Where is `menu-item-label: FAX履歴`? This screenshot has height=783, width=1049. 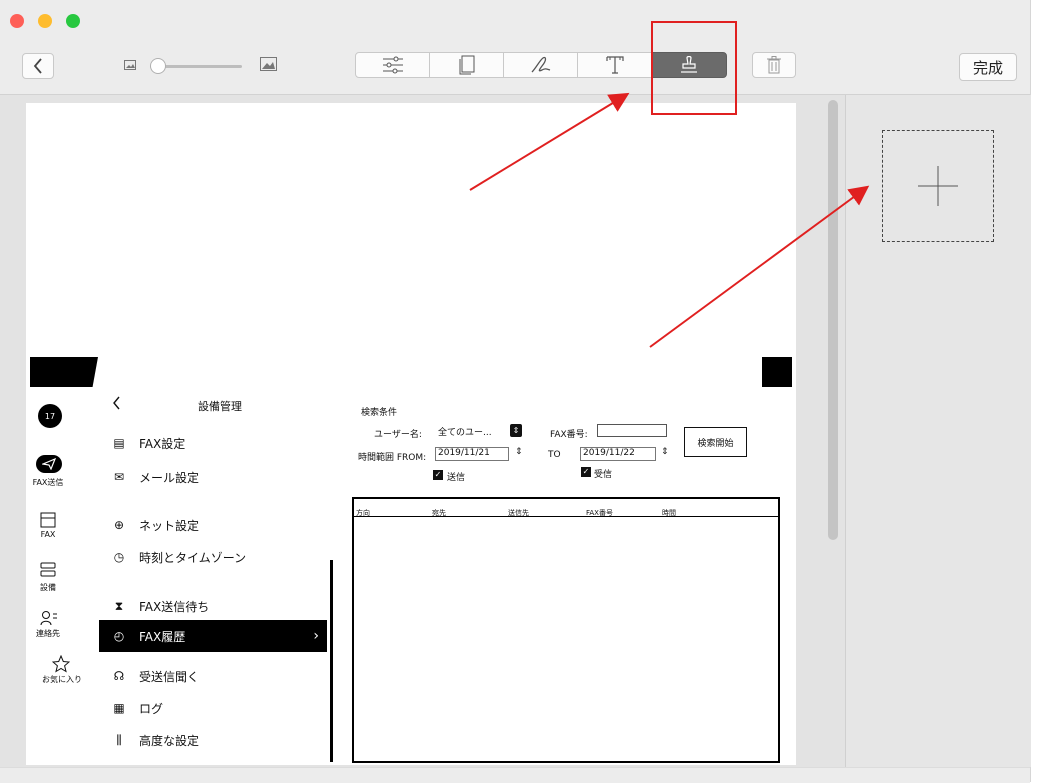 menu-item-label: FAX履歴 is located at coordinates (162, 636).